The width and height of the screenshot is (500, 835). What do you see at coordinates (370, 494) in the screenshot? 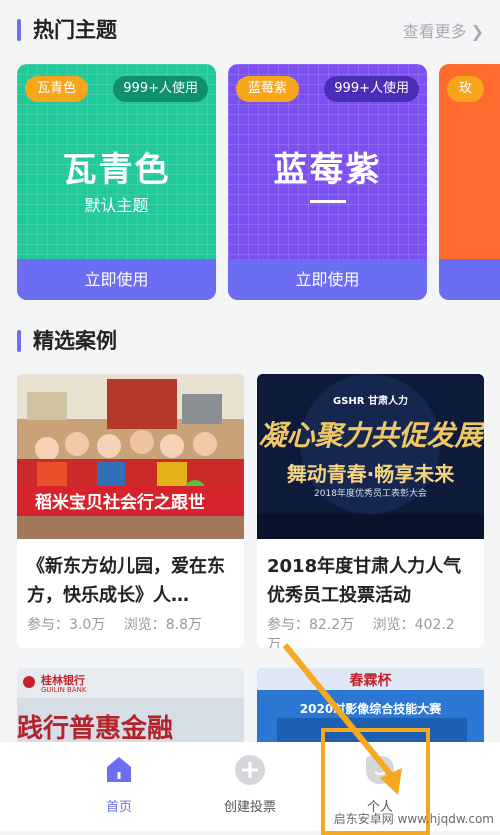
I see `case-subline: 2018年度优秀员工表彰大会` at bounding box center [370, 494].